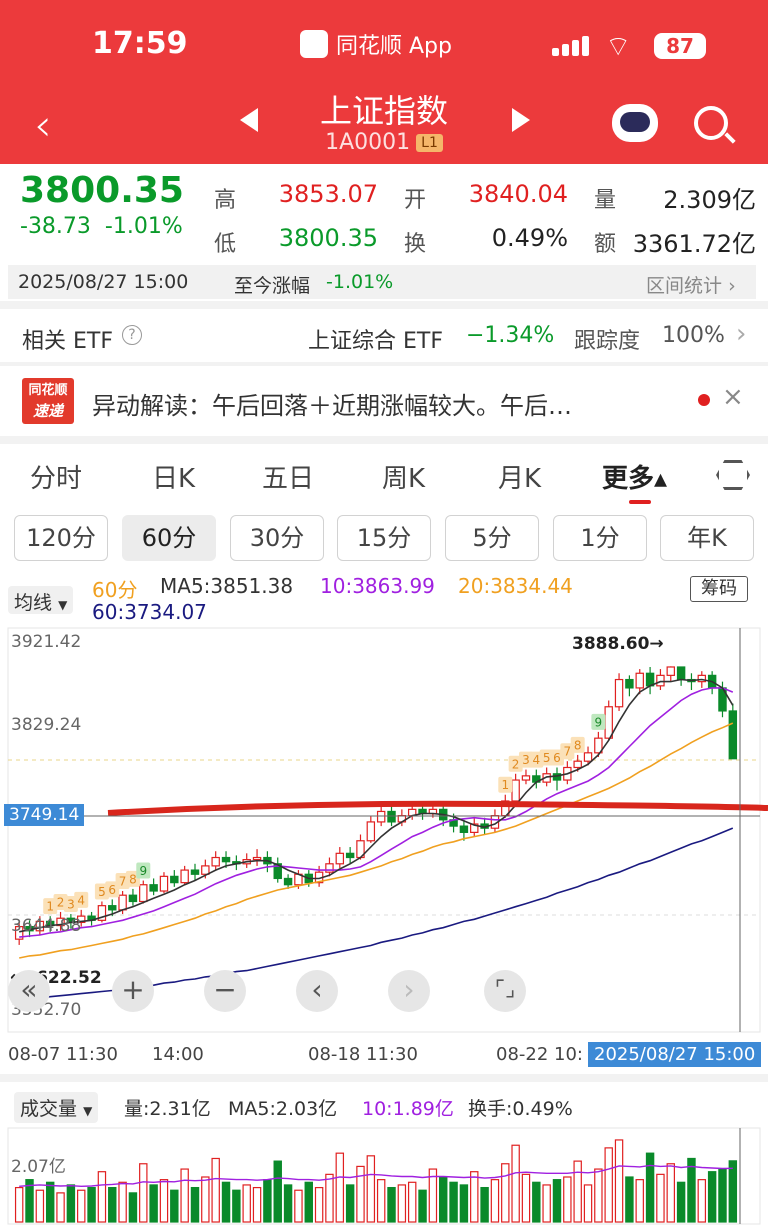 Image resolution: width=768 pixels, height=1231 pixels. I want to click on volume-selector-label: 成交量, so click(49, 1109).